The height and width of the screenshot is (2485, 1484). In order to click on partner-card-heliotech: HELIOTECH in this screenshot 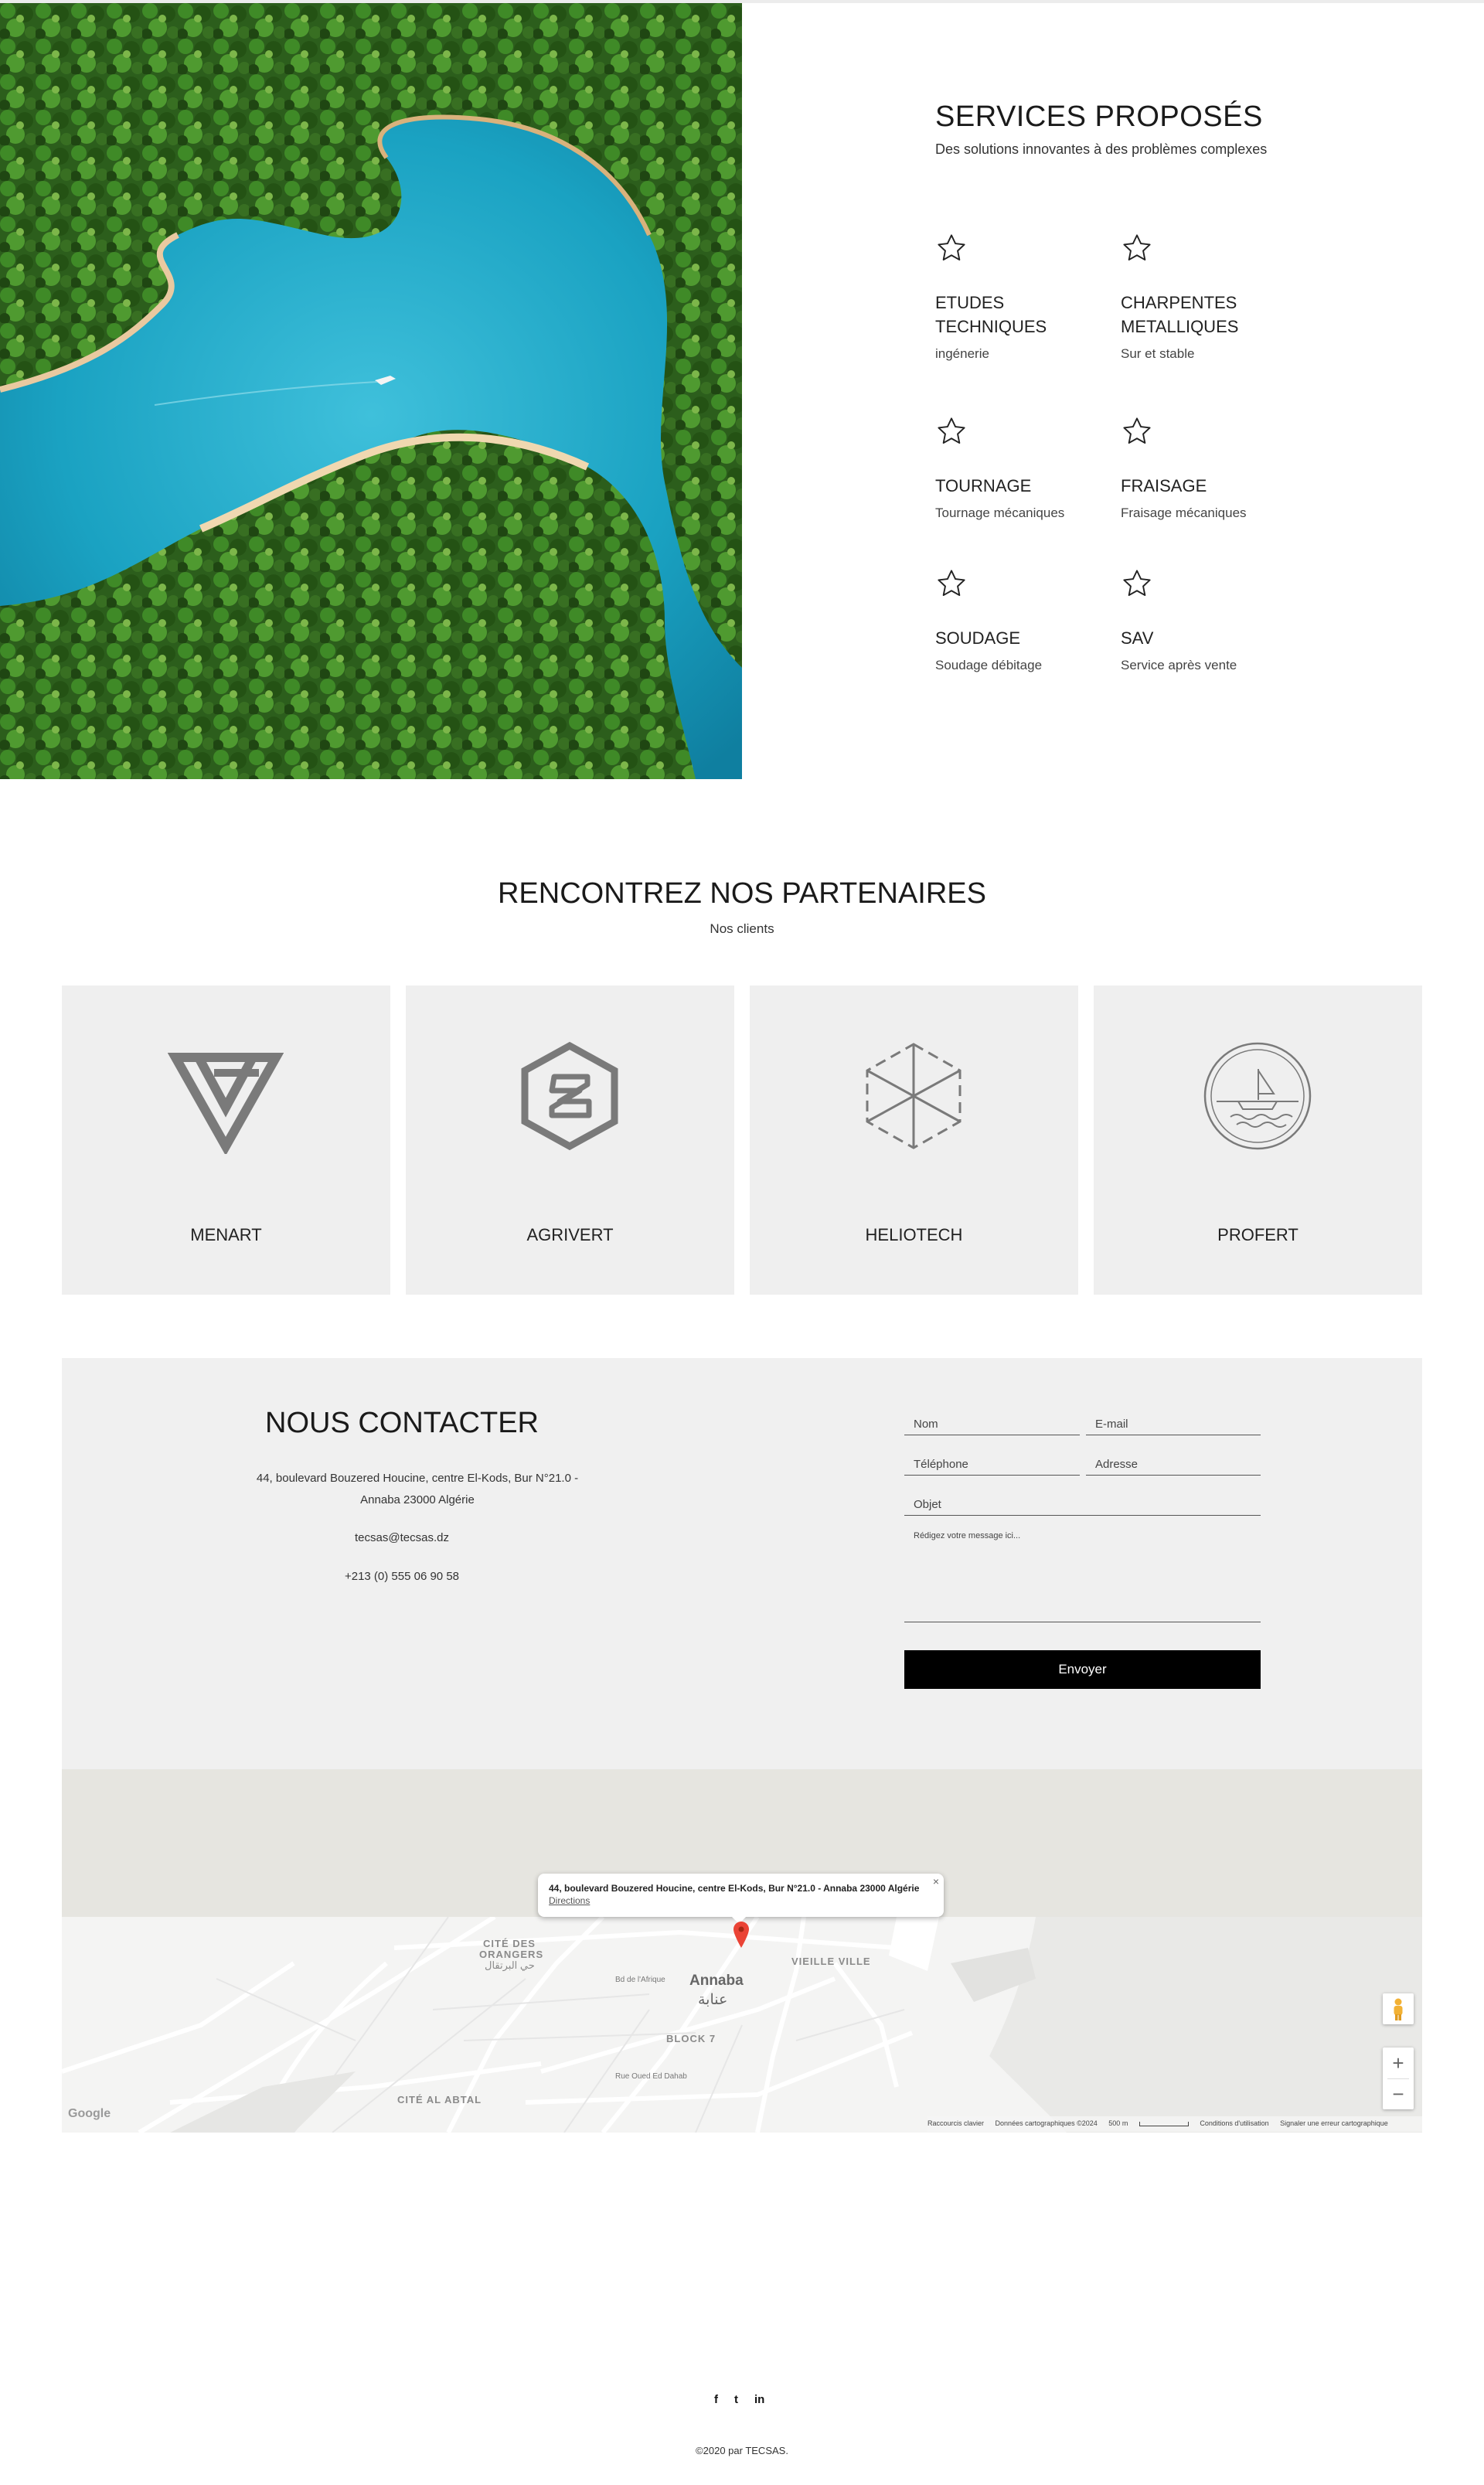, I will do `click(914, 1140)`.